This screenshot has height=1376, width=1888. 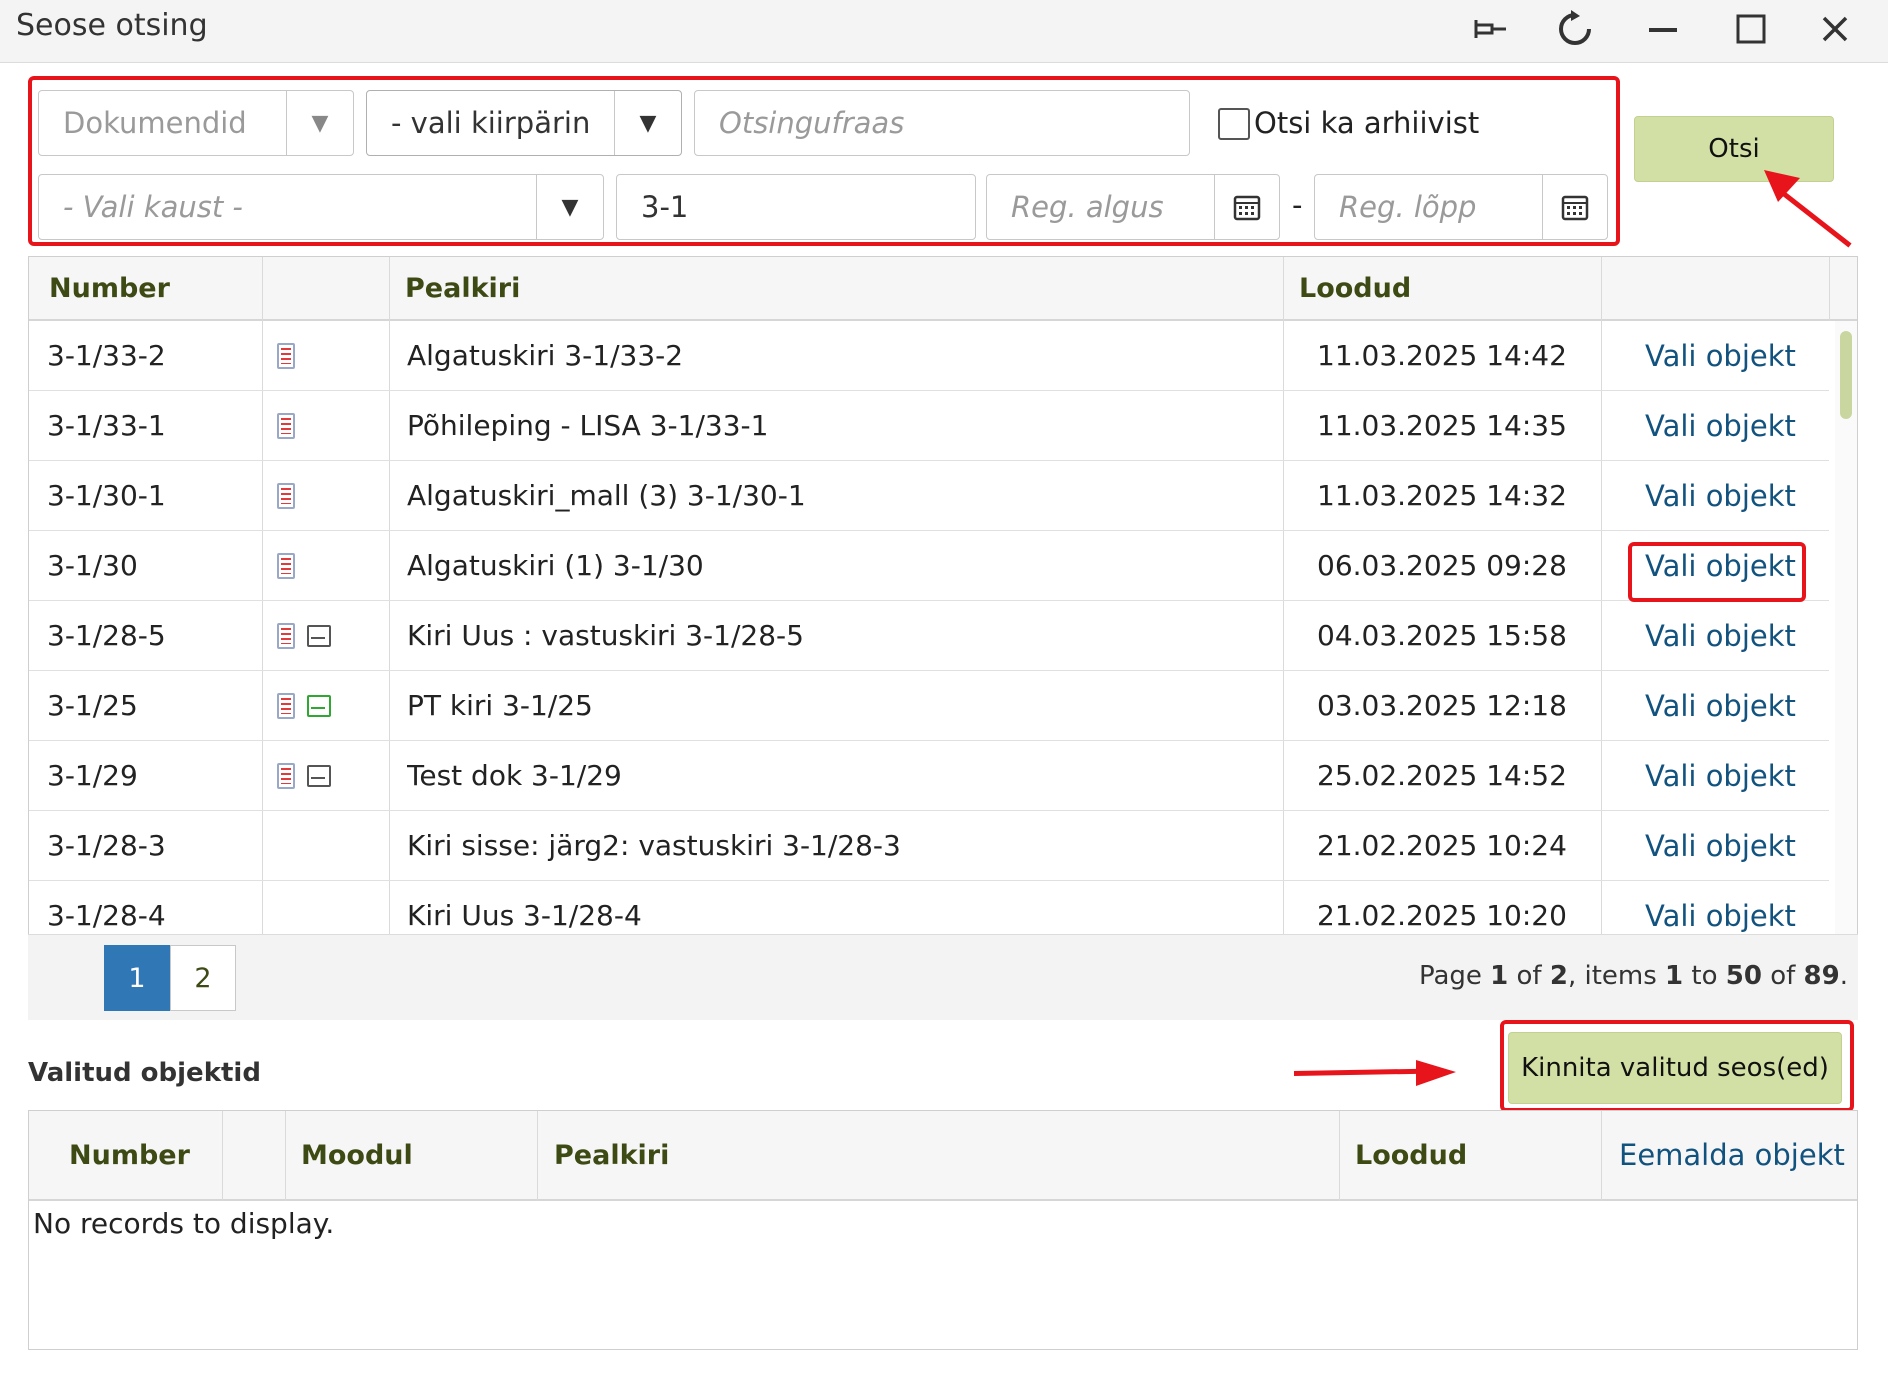 I want to click on row-created: 11.03.2025 14:35, so click(x=1442, y=425).